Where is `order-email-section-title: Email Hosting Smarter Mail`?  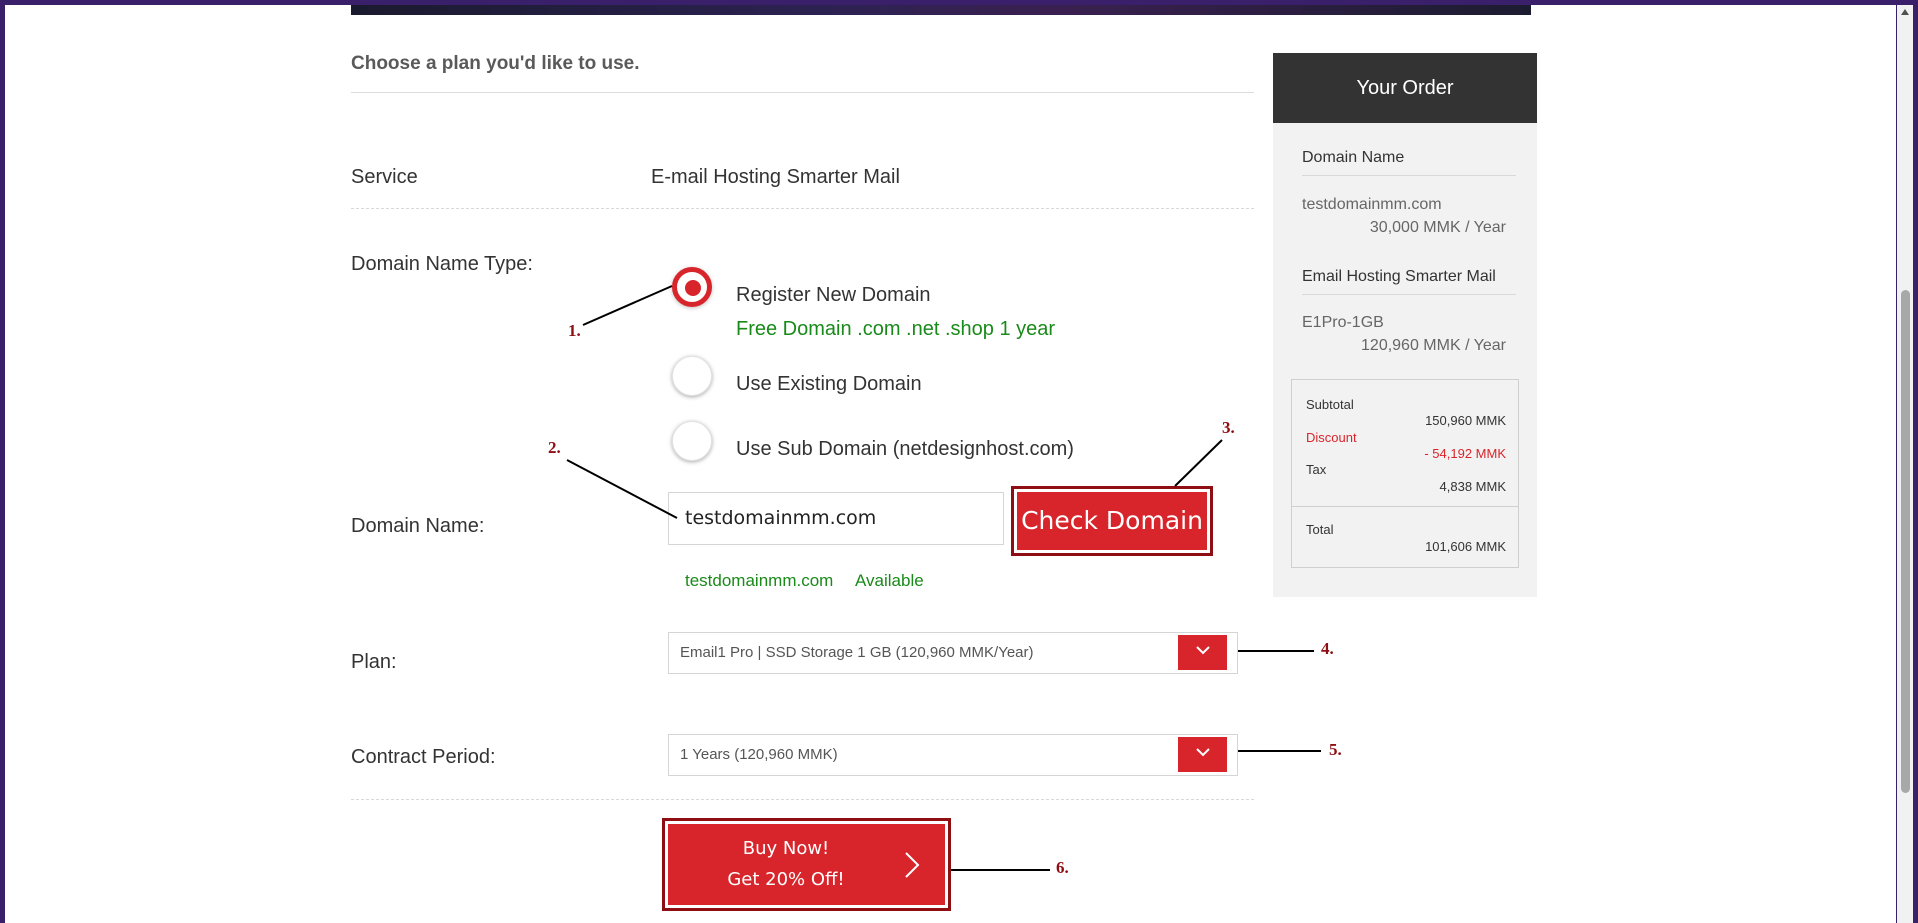 order-email-section-title: Email Hosting Smarter Mail is located at coordinates (1399, 276).